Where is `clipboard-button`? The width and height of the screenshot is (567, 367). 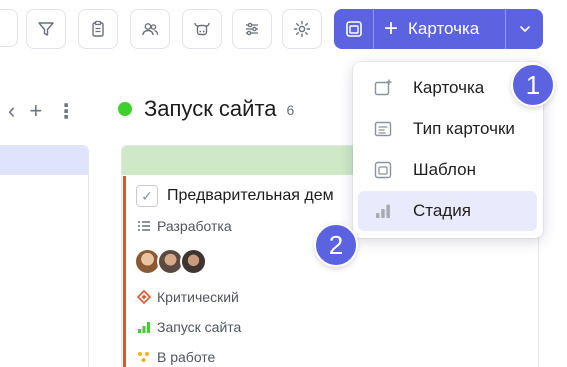
clipboard-button is located at coordinates (98, 29).